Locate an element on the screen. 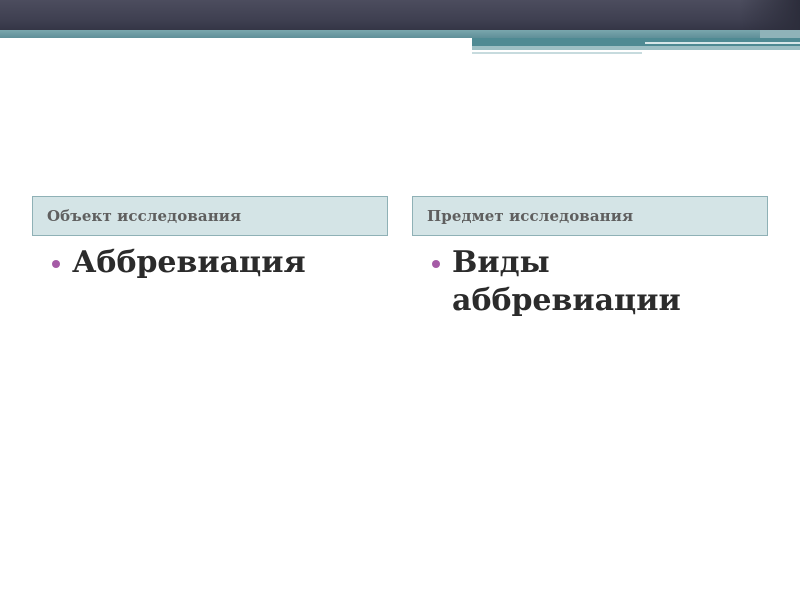 The height and width of the screenshot is (600, 800). accent-stripe-middle is located at coordinates (636, 48).